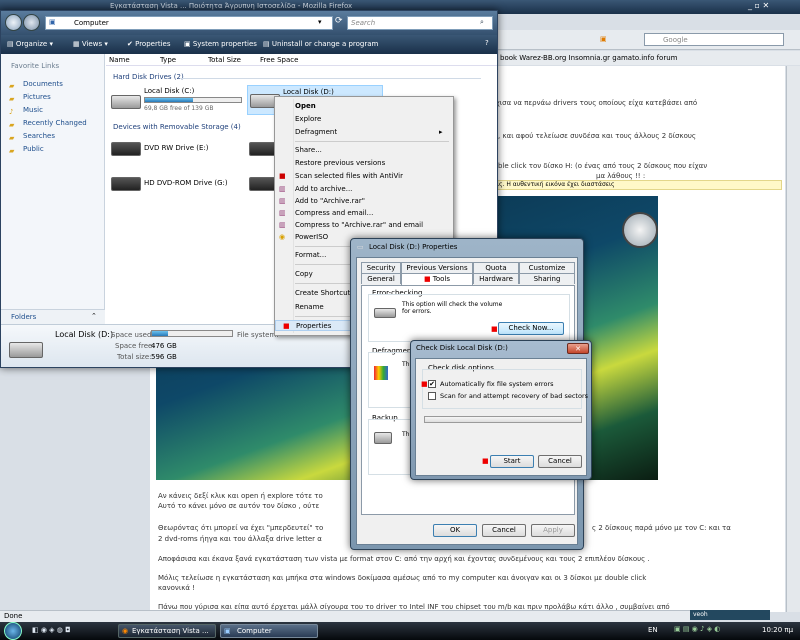 The height and width of the screenshot is (640, 800). What do you see at coordinates (547, 267) in the screenshot?
I see `tab-customize: Customize` at bounding box center [547, 267].